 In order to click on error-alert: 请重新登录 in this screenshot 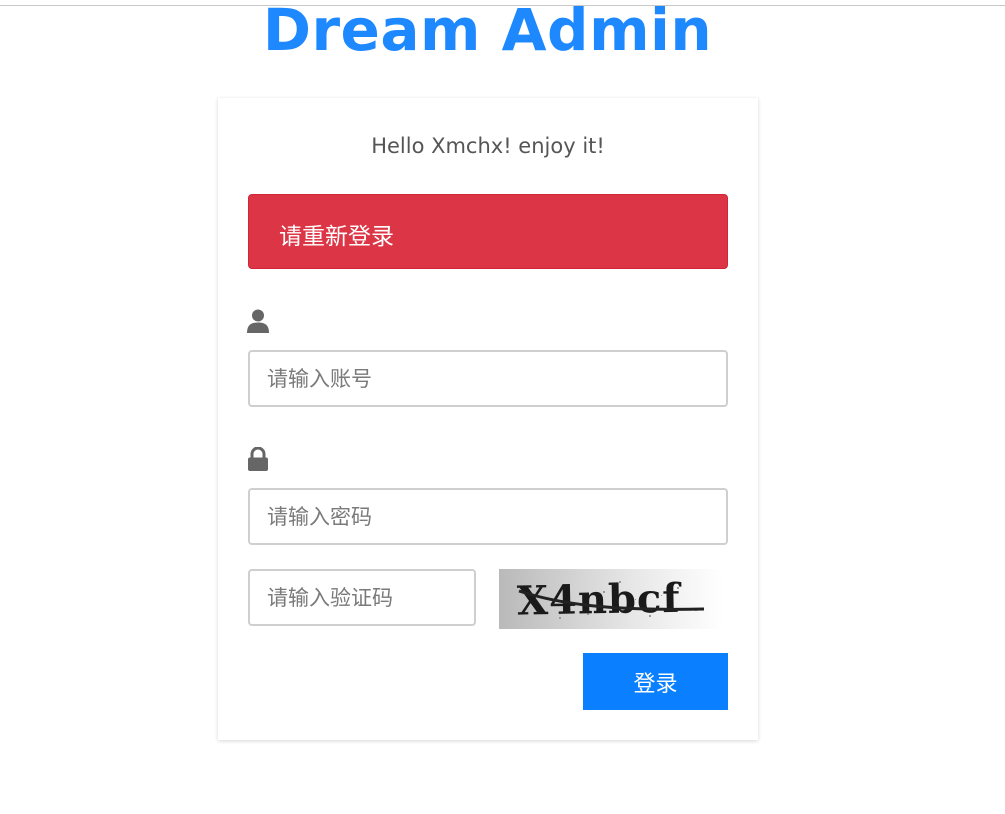, I will do `click(488, 231)`.